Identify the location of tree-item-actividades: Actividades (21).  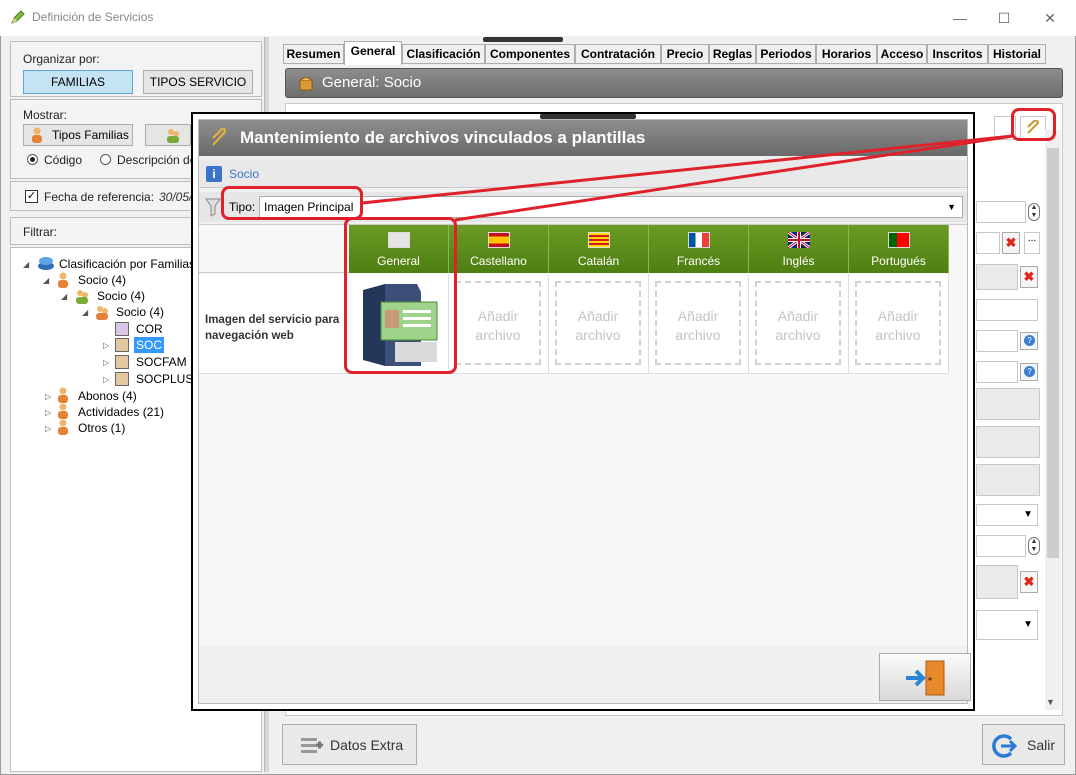
(121, 412).